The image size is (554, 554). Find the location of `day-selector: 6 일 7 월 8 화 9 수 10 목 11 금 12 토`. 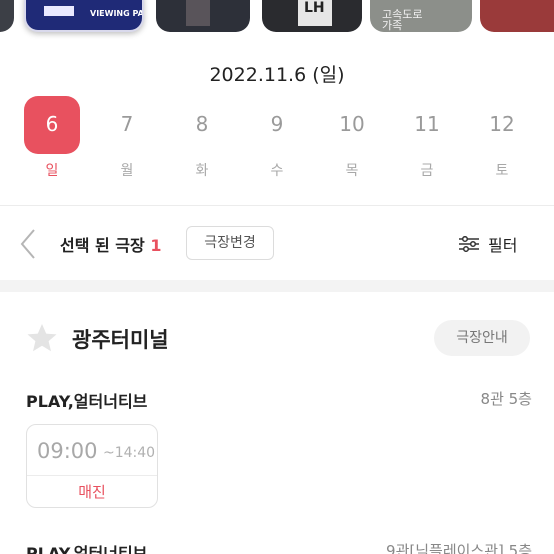

day-selector: 6 일 7 월 8 화 9 수 10 목 11 금 12 토 is located at coordinates (277, 139).